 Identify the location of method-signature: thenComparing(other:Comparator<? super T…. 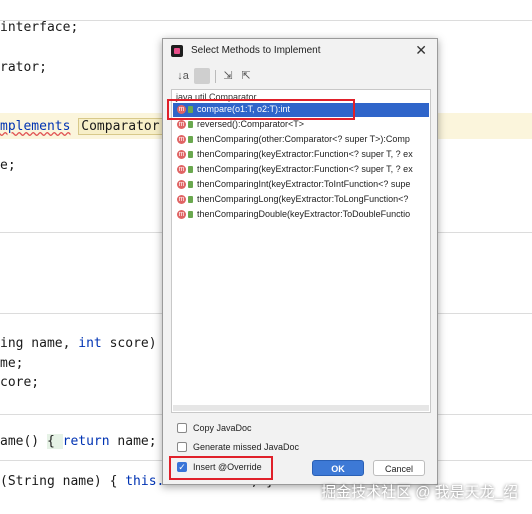
(303, 139).